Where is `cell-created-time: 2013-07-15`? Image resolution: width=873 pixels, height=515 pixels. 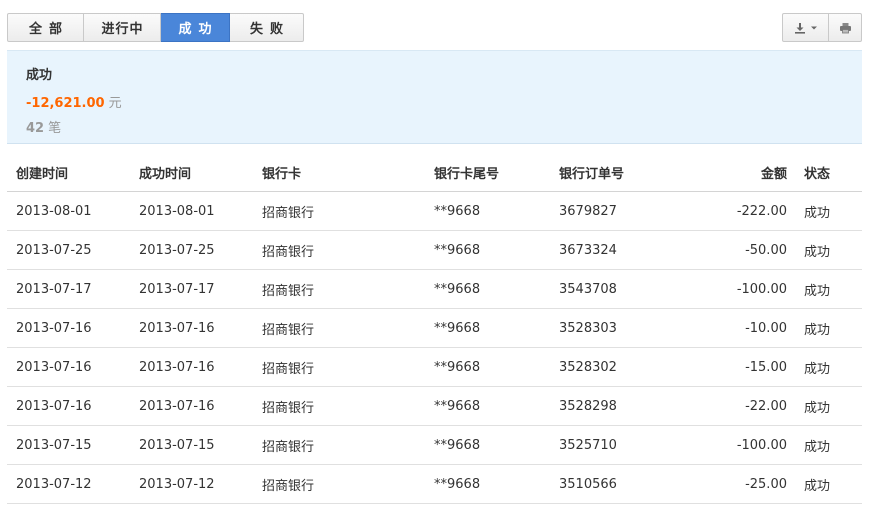
cell-created-time: 2013-07-15 is located at coordinates (54, 445).